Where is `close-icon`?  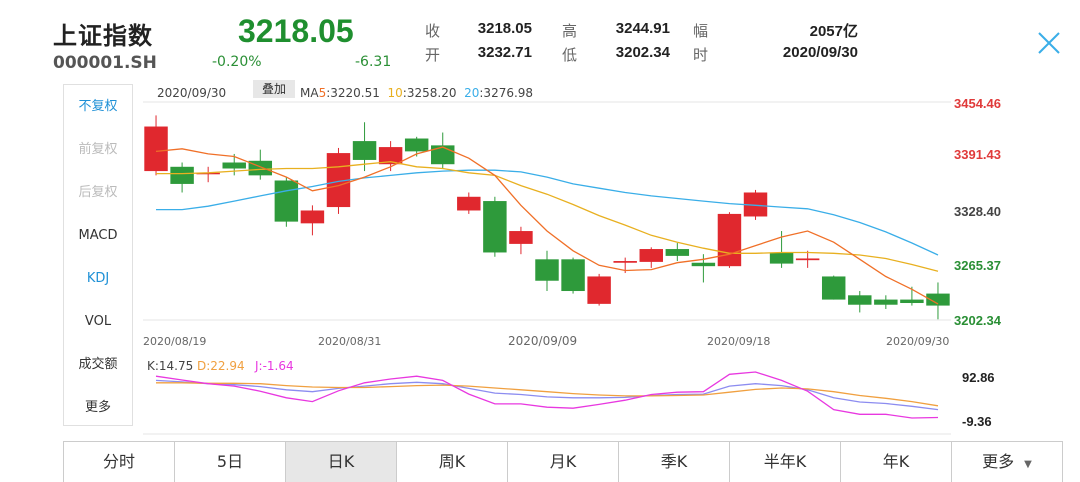 close-icon is located at coordinates (1049, 43).